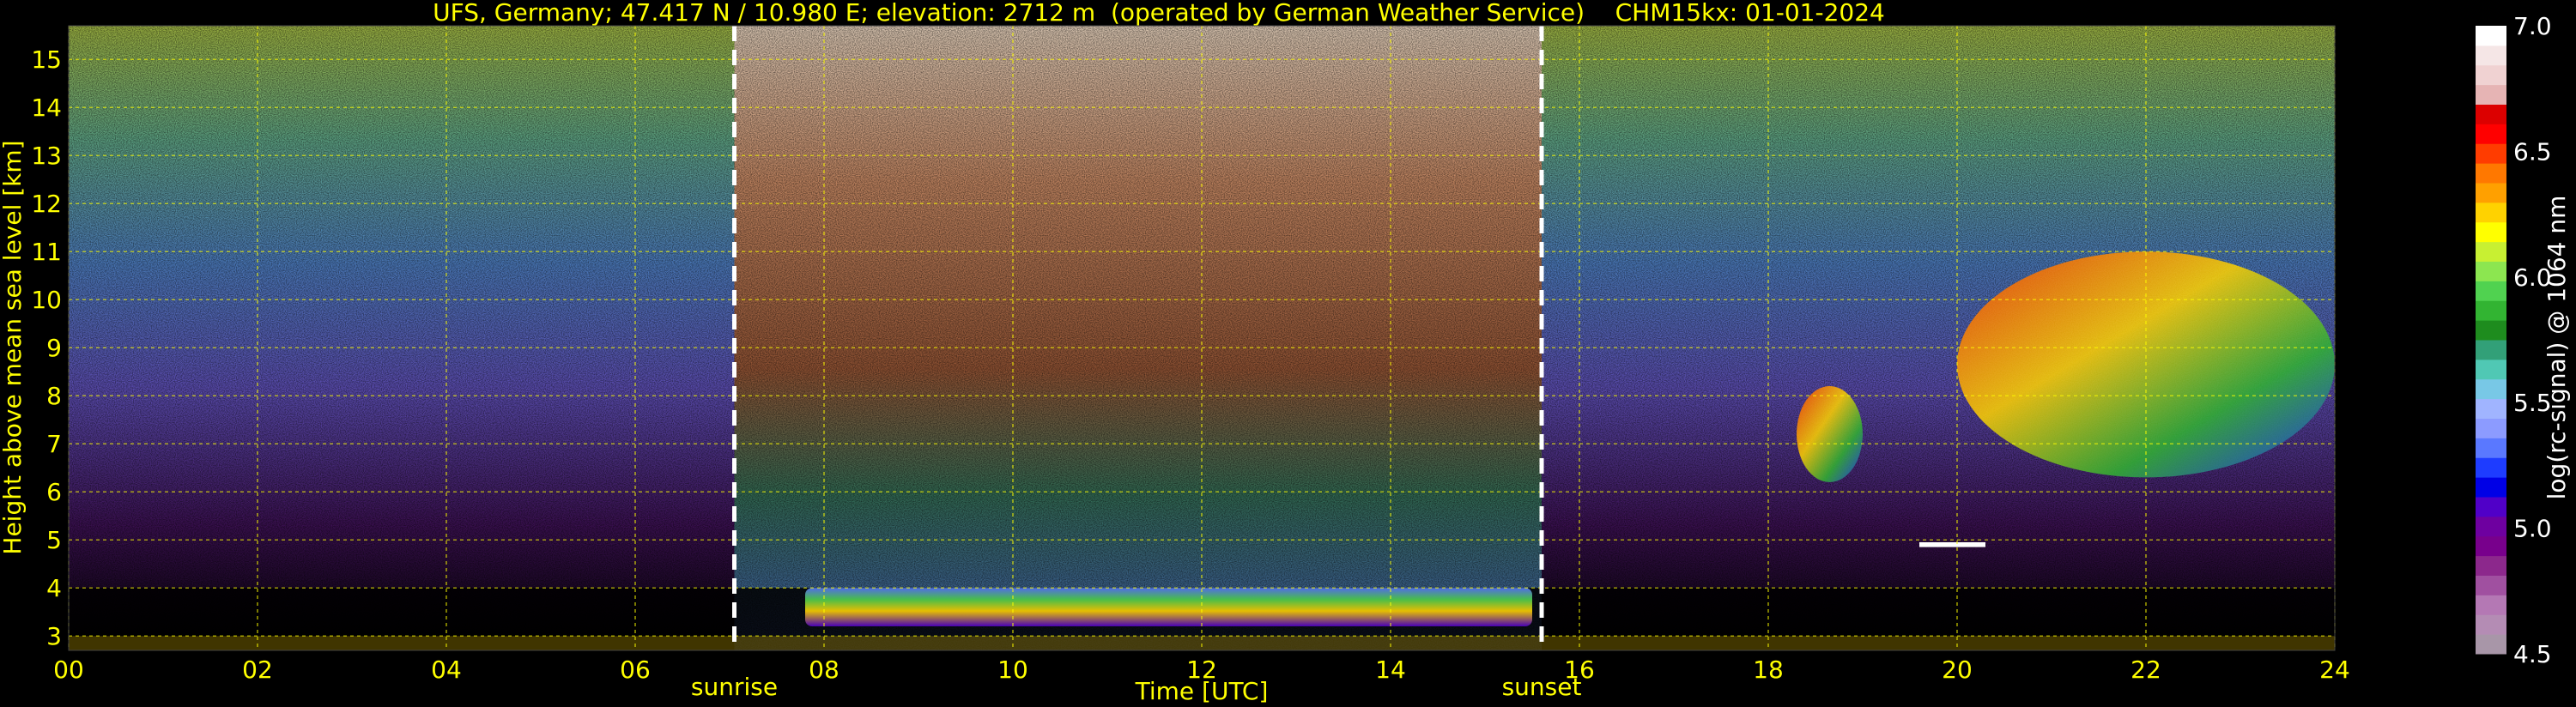 The image size is (2576, 707). Describe the element at coordinates (1952, 545) in the screenshot. I see `feature-thin-layer` at that location.